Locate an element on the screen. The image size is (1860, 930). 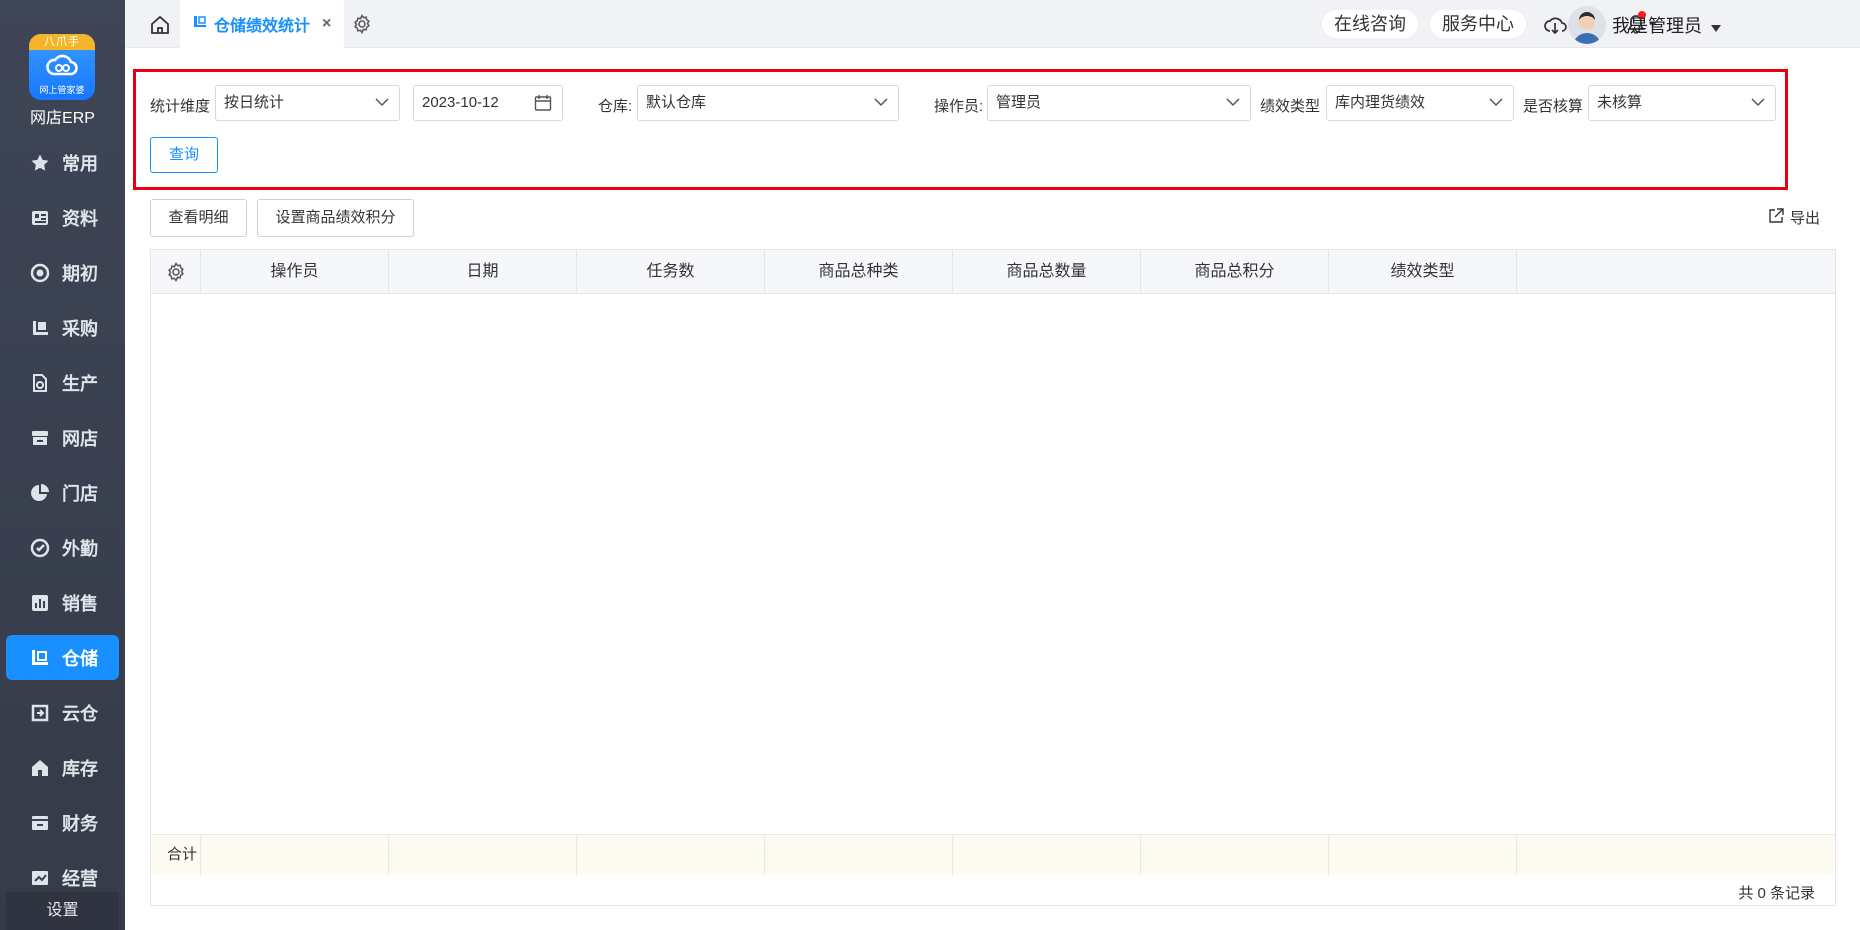
warehouse-select: 默认仓库 is located at coordinates (768, 103).